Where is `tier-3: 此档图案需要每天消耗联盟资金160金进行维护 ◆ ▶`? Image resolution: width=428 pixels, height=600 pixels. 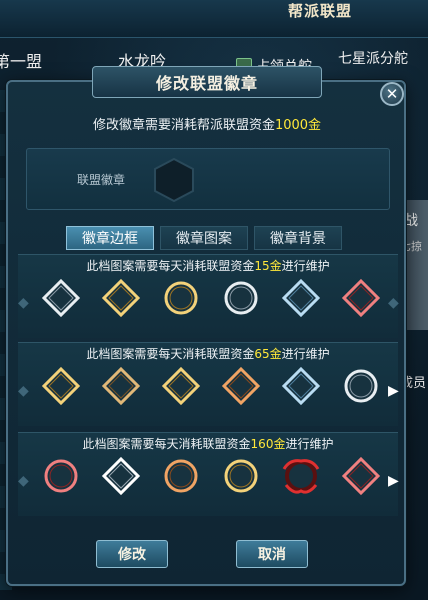
tier-3: 此档图案需要每天消耗联盟资金160金进行维护 ◆ ▶ is located at coordinates (208, 474).